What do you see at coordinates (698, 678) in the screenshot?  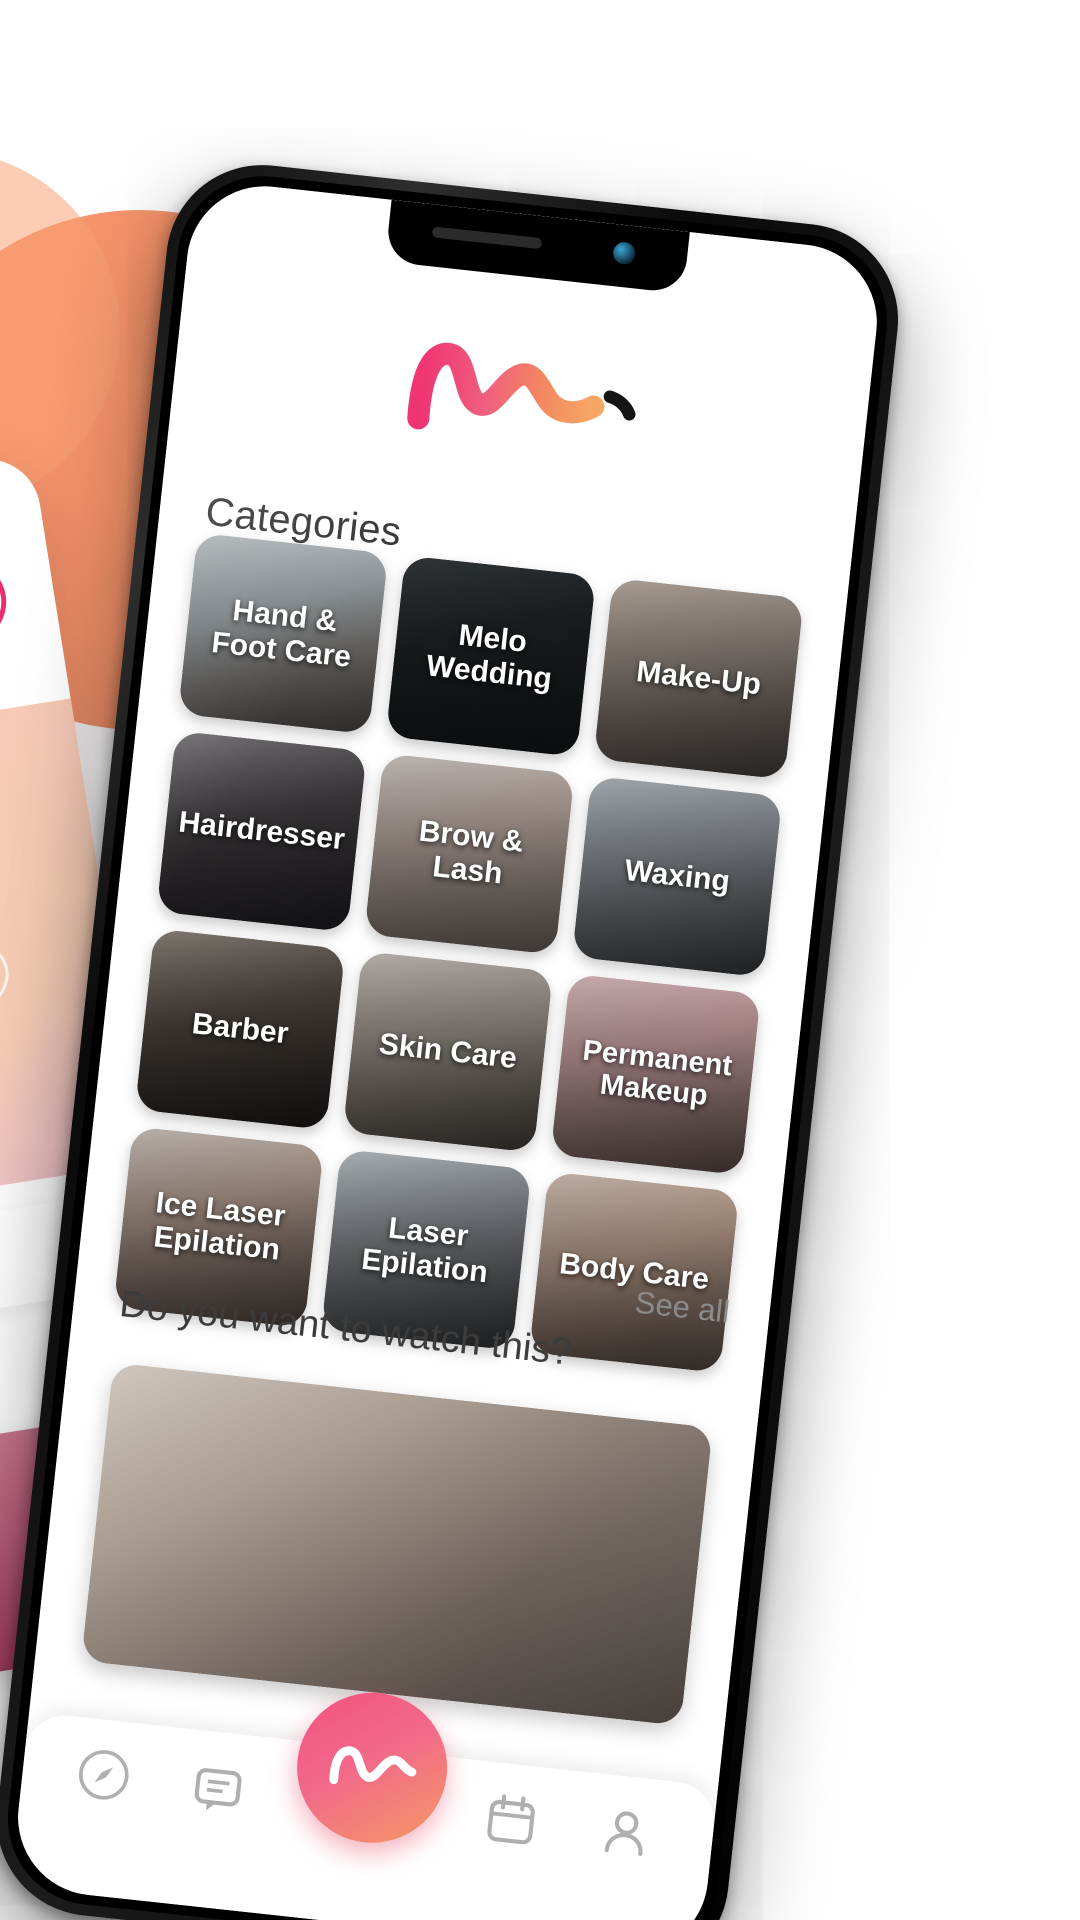 I see `category-tile-make-up: Make-Up` at bounding box center [698, 678].